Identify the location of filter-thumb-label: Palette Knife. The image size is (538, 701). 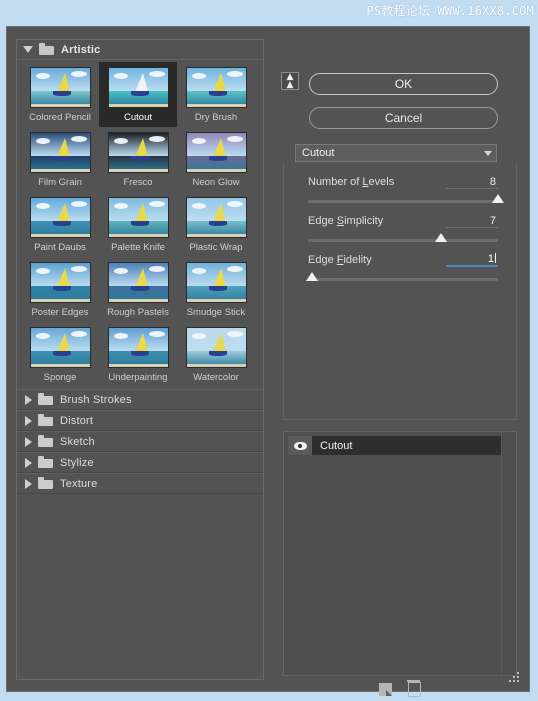
(138, 247).